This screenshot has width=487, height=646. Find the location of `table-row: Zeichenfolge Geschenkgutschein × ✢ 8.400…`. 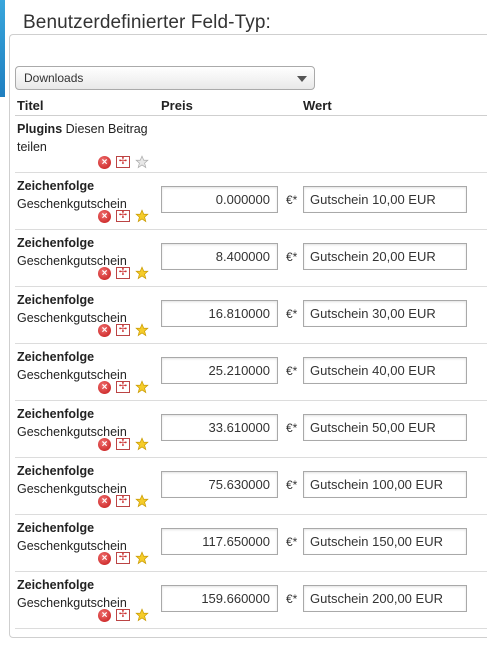

table-row: Zeichenfolge Geschenkgutschein × ✢ 8.400… is located at coordinates (251, 258).